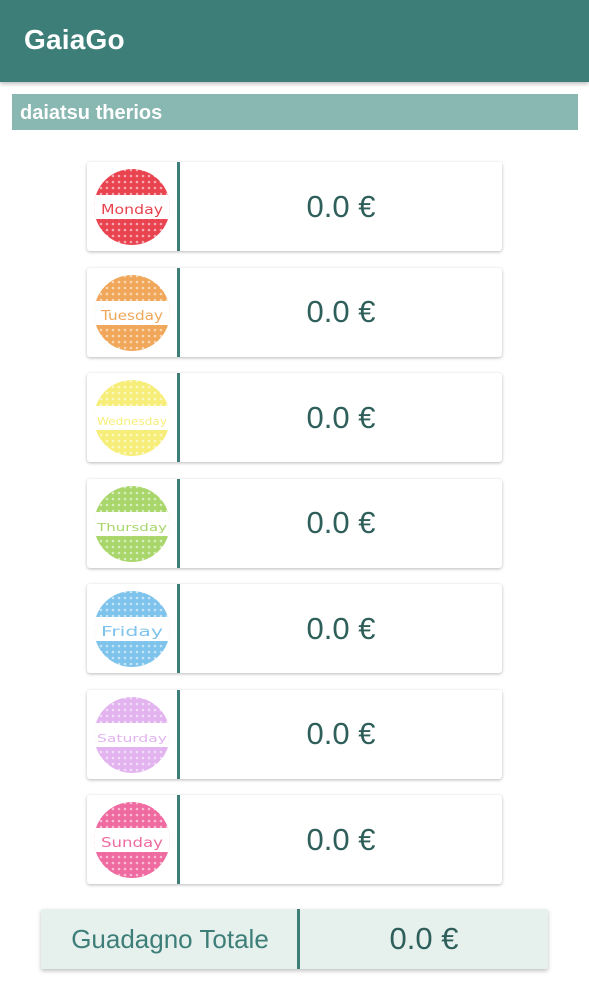  What do you see at coordinates (424, 938) in the screenshot?
I see `total-amount: 0.0 €` at bounding box center [424, 938].